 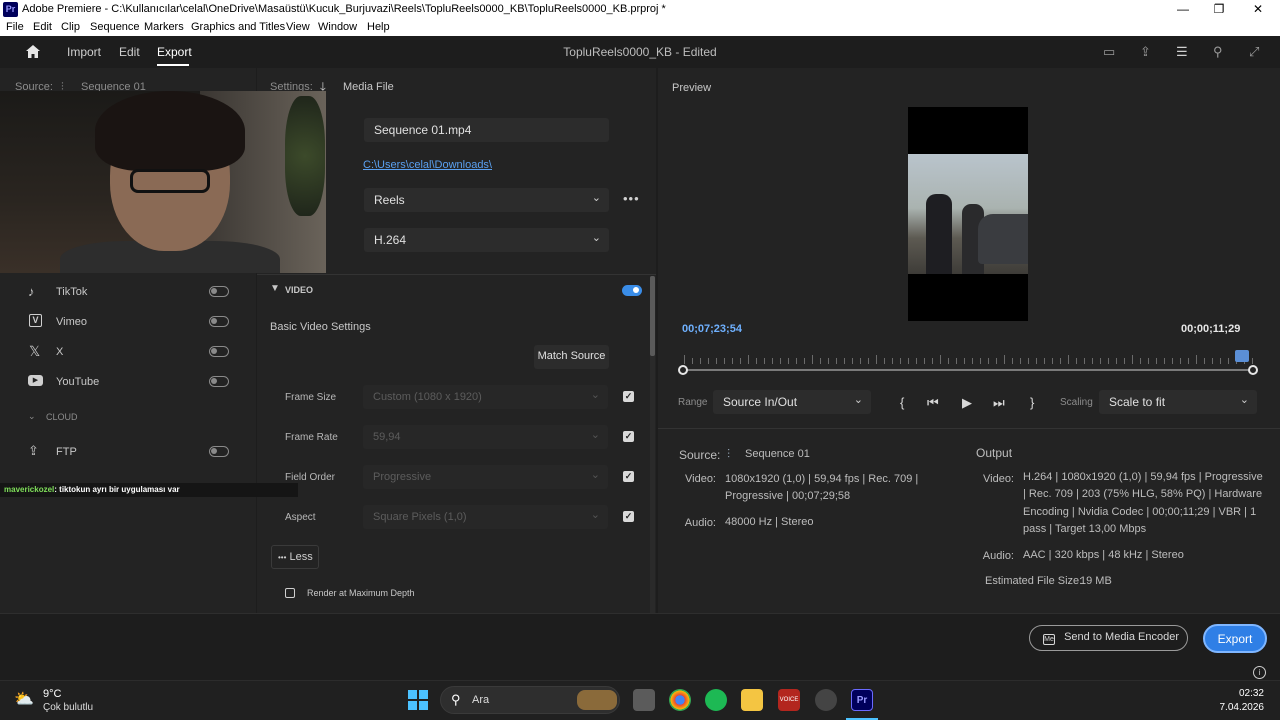 What do you see at coordinates (299, 290) in the screenshot?
I see `video-section-label: VIDEO` at bounding box center [299, 290].